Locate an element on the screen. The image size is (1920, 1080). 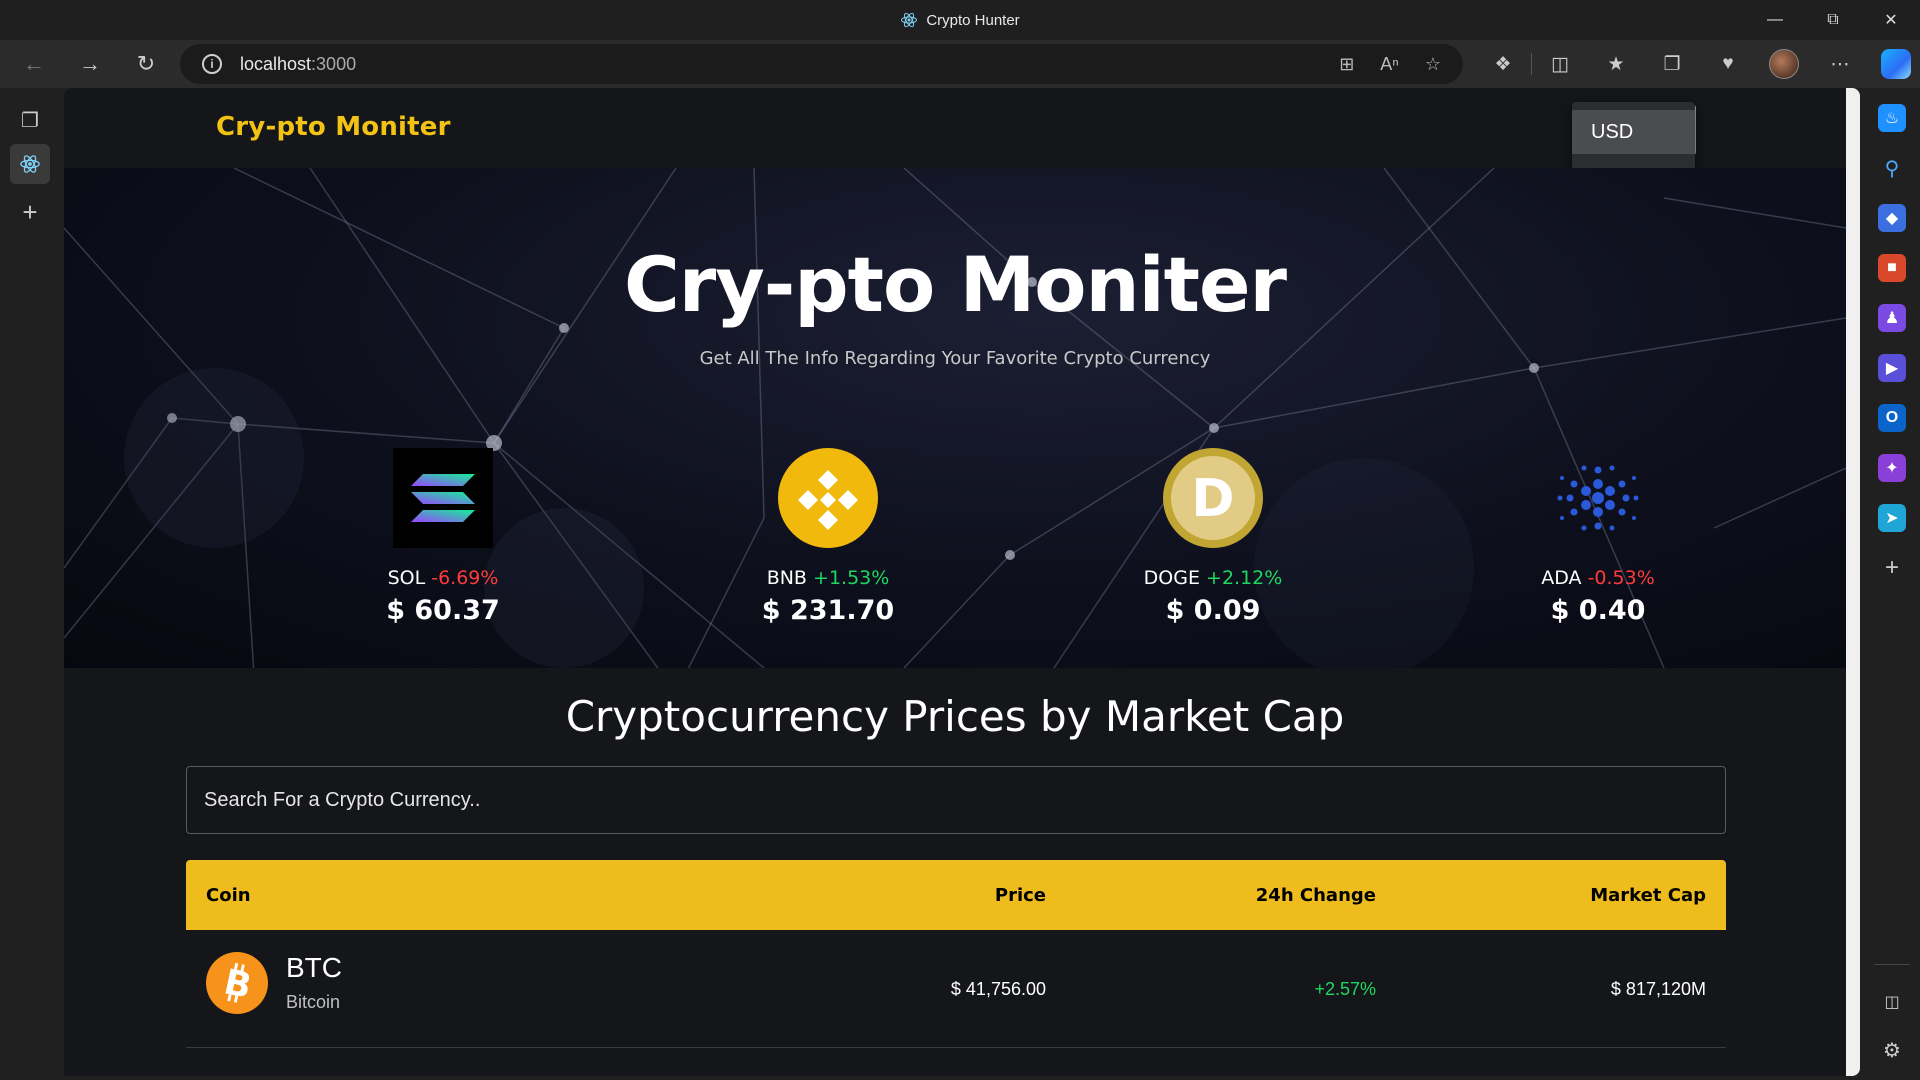
coin-price: $ 0.40 is located at coordinates (1598, 610).